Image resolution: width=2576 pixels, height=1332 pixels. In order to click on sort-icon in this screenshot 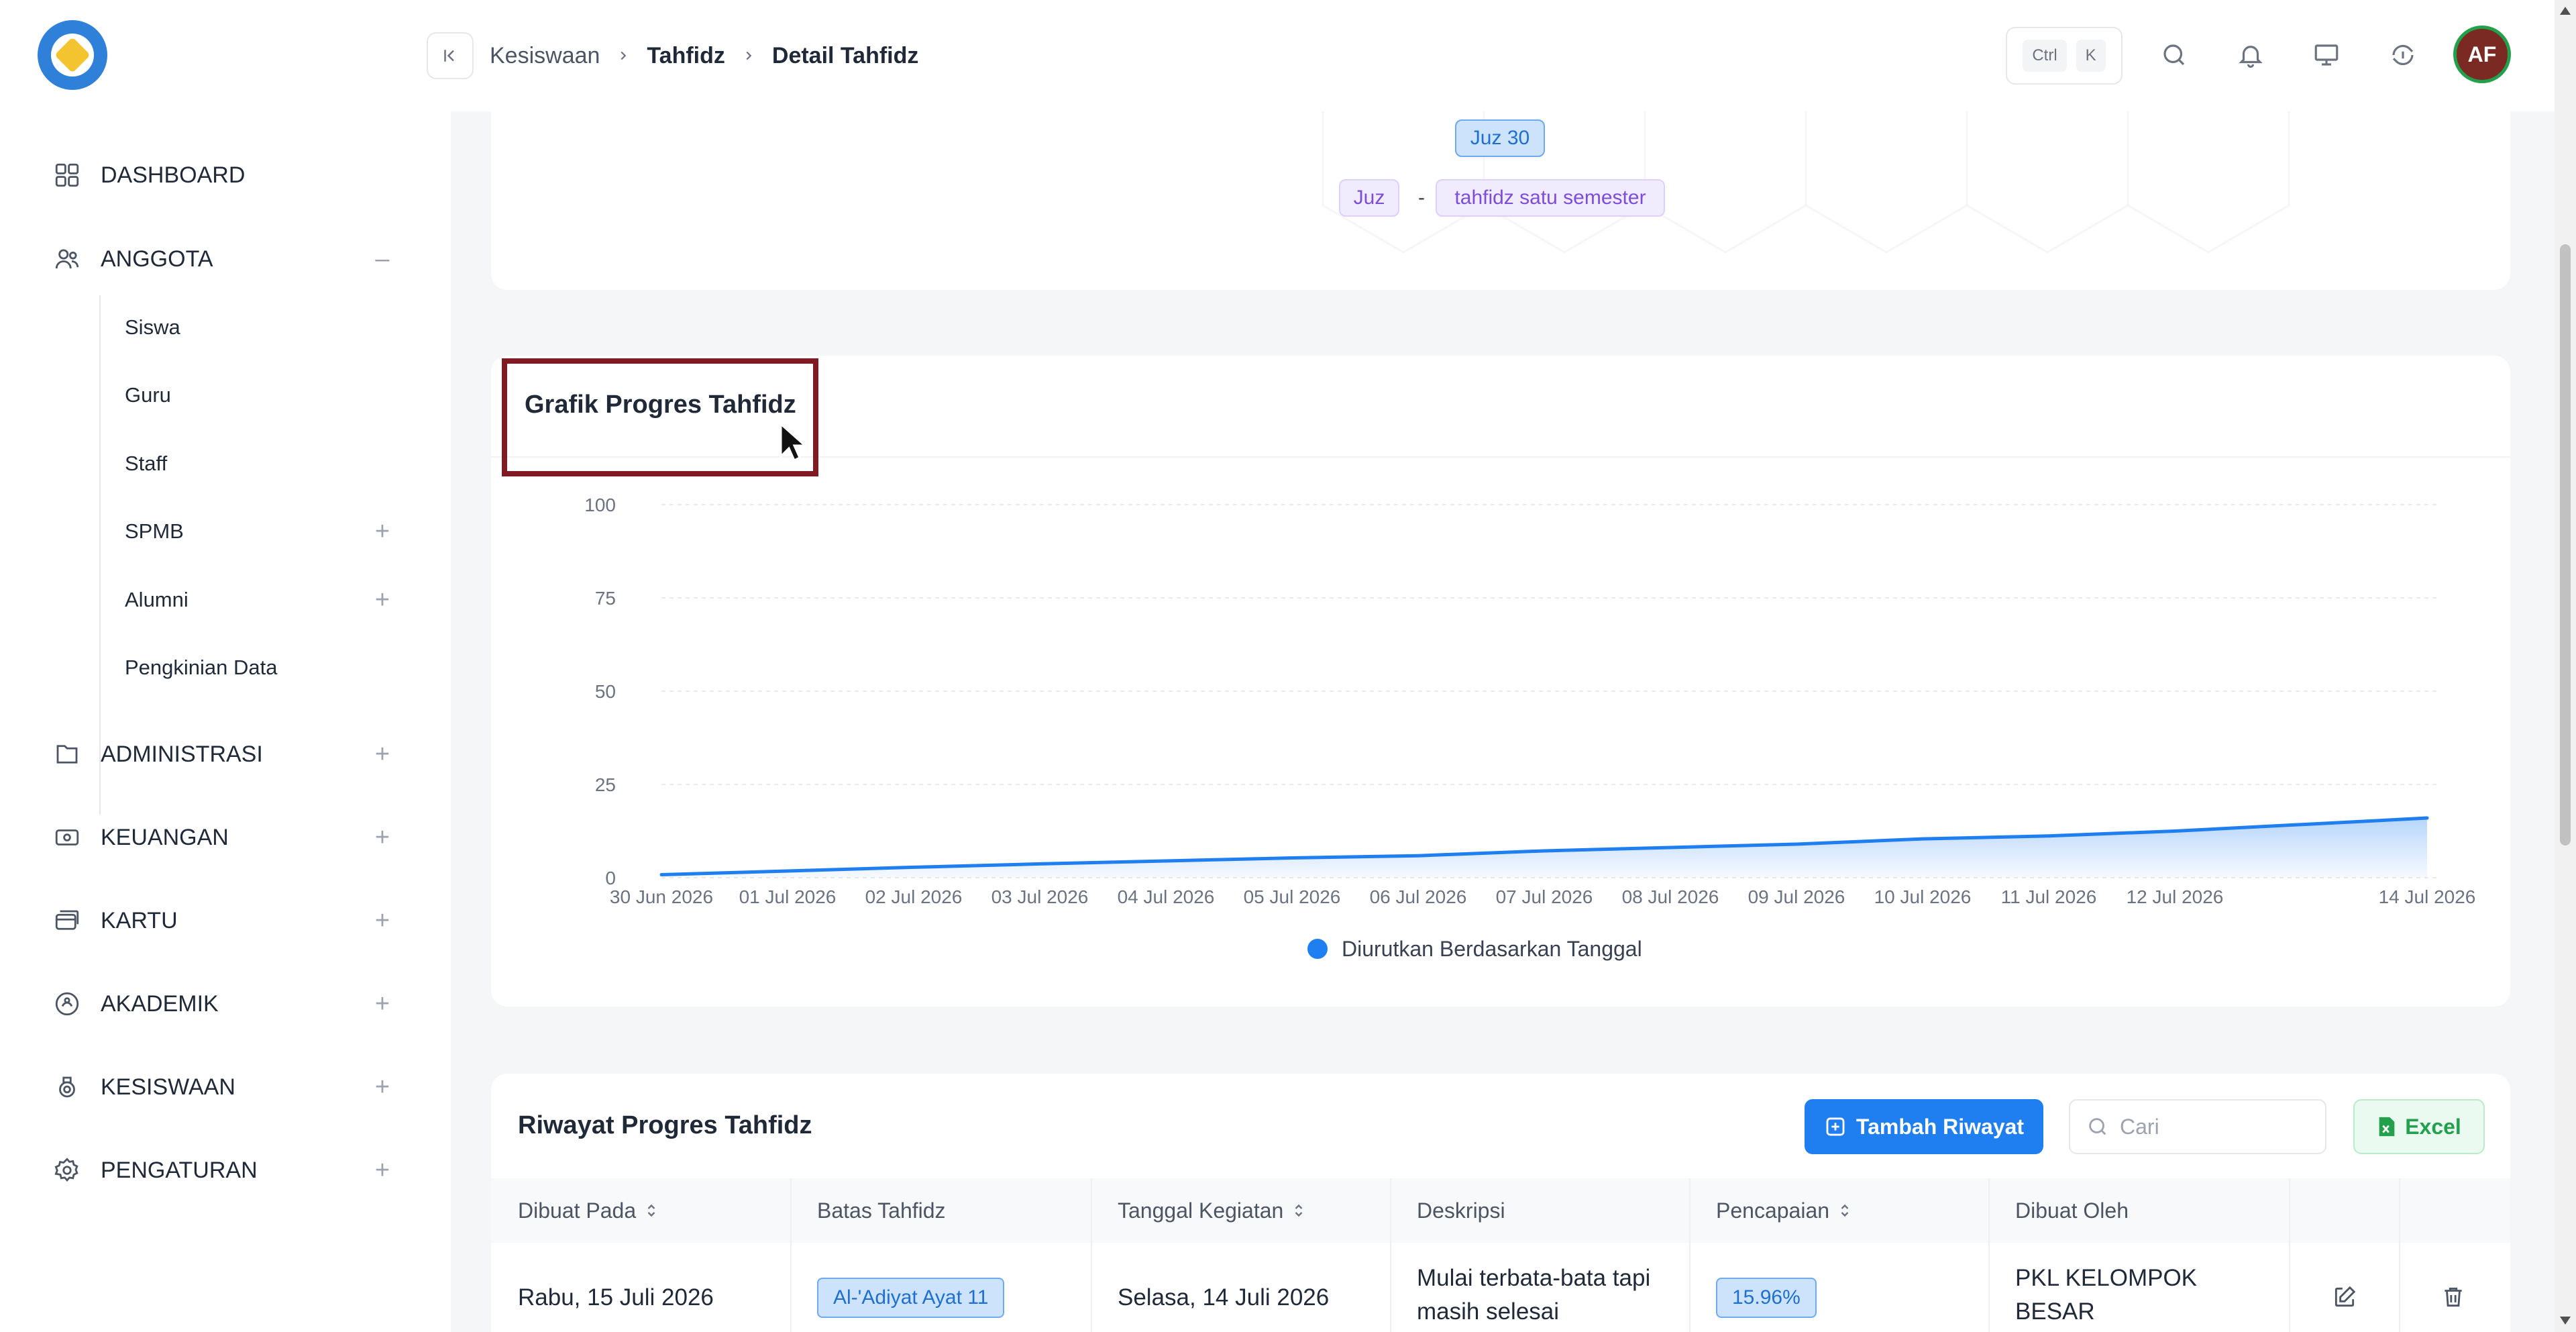, I will do `click(651, 1210)`.